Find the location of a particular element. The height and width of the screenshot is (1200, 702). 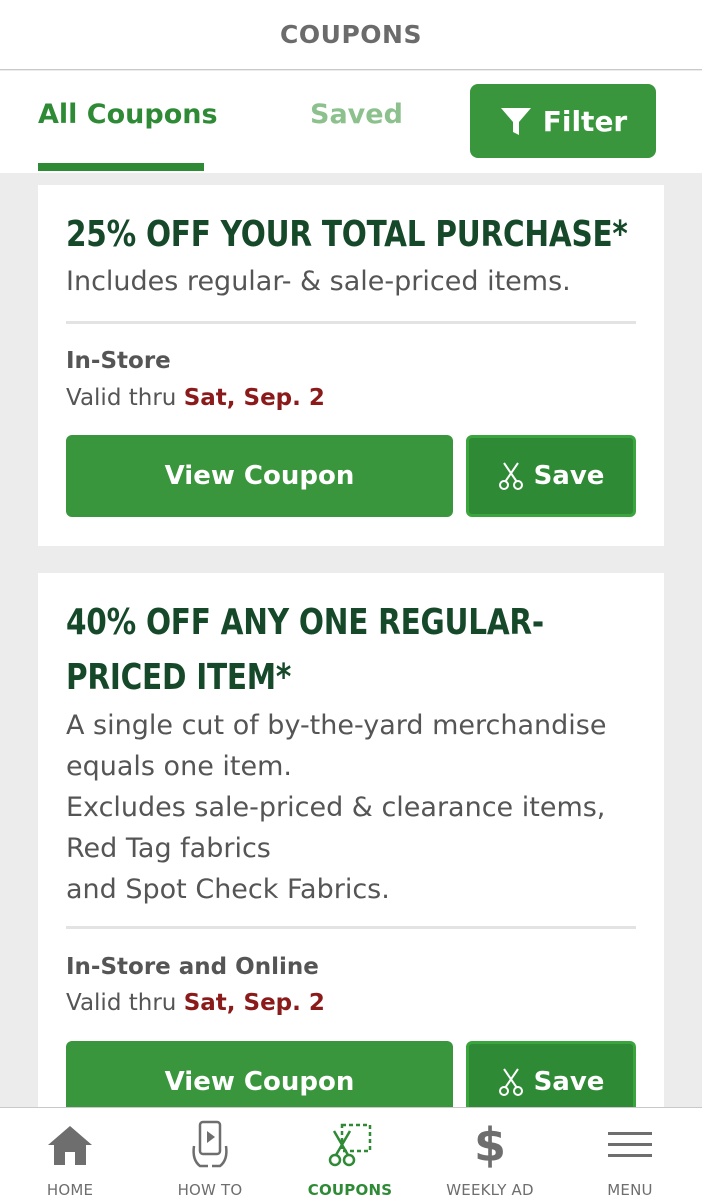

tab-saved: Saved is located at coordinates (356, 114).